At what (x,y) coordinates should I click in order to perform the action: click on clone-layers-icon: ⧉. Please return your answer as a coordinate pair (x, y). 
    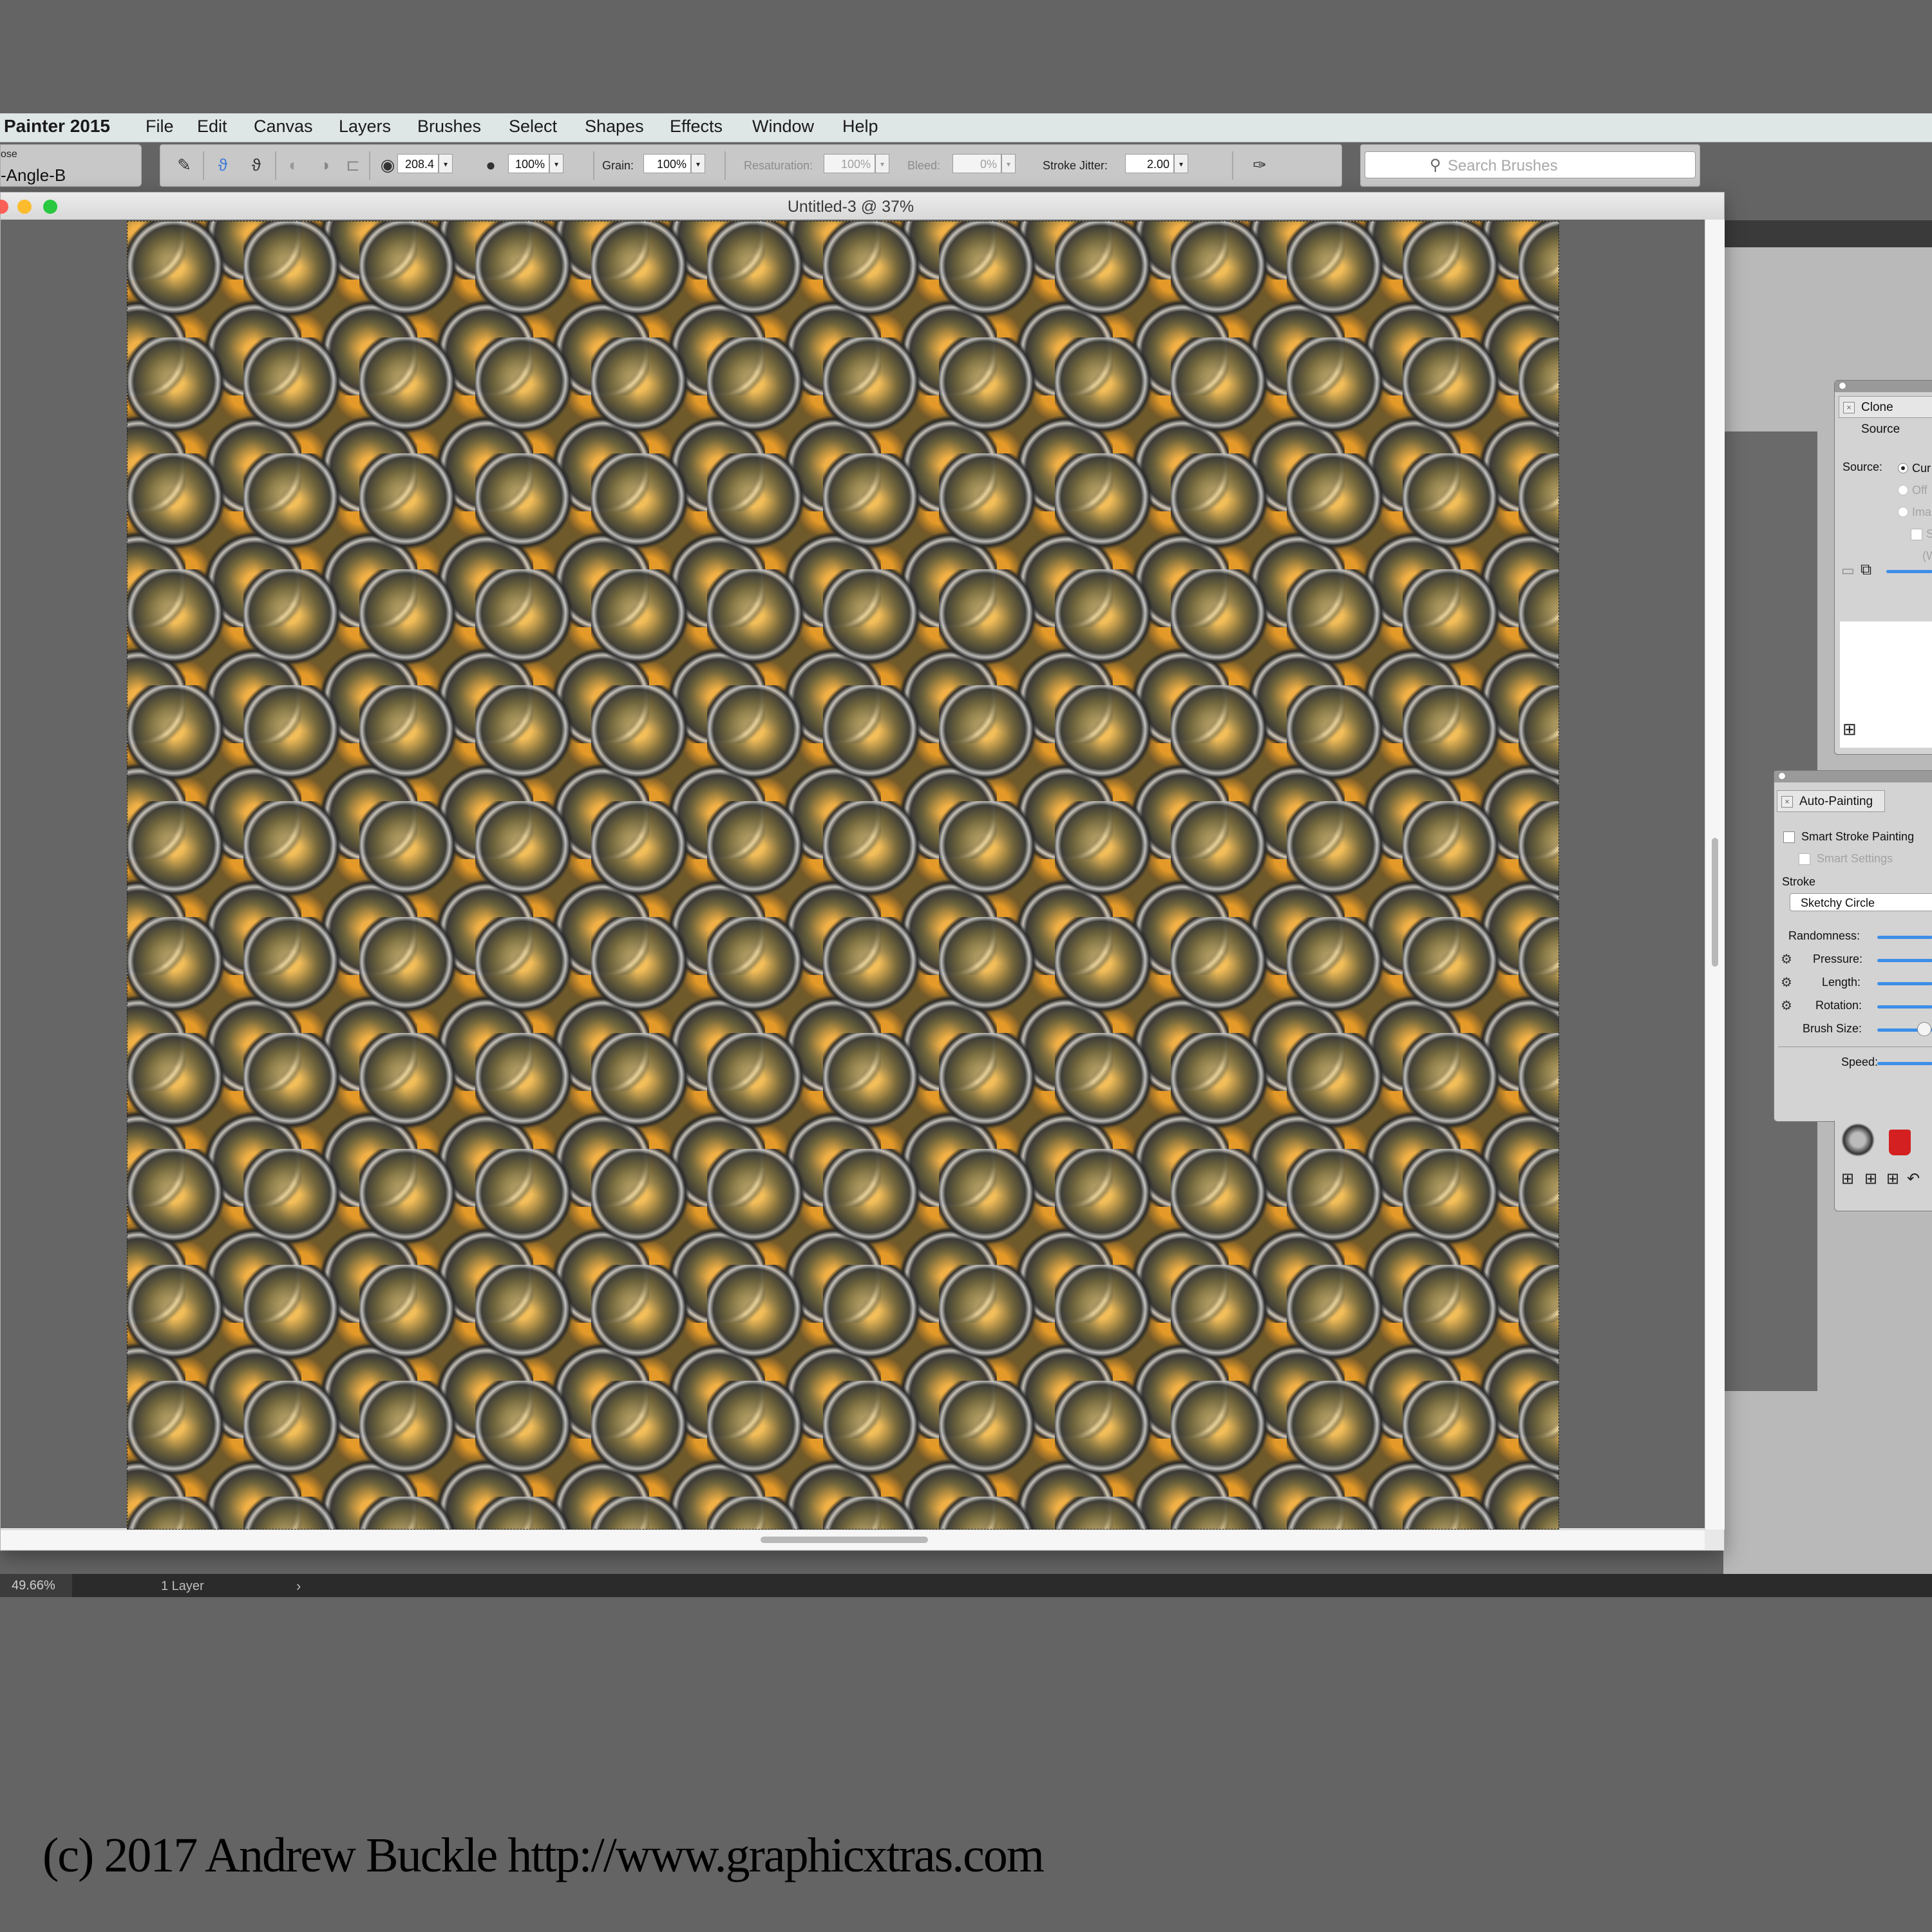
    Looking at the image, I should click on (1866, 570).